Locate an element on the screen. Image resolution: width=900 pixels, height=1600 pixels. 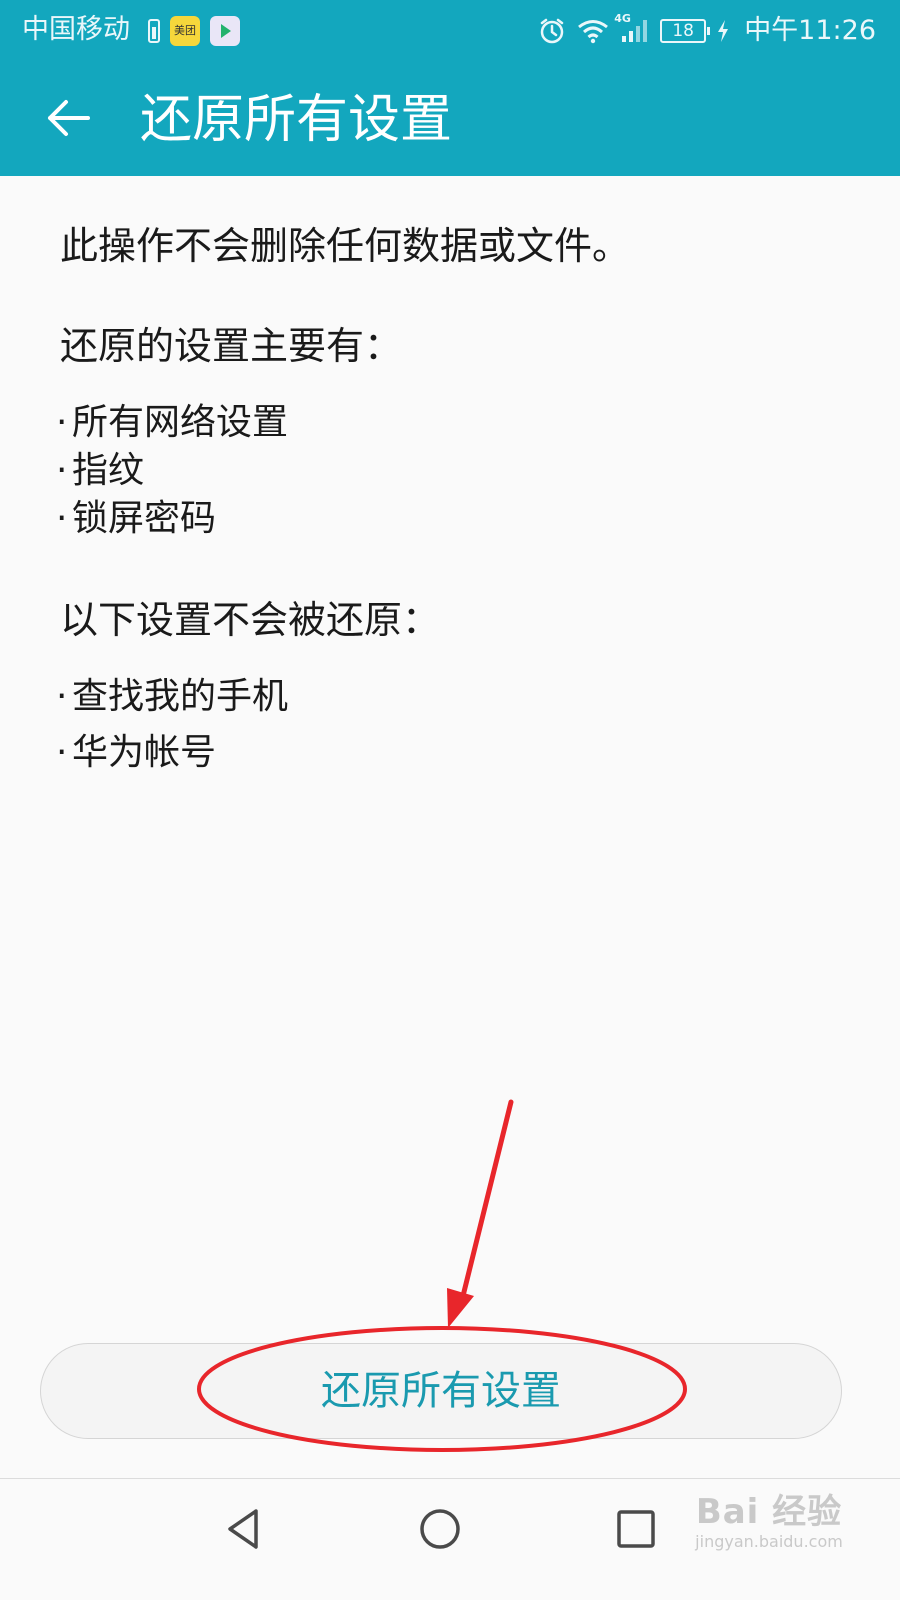
wifi-icon is located at coordinates (593, 31).